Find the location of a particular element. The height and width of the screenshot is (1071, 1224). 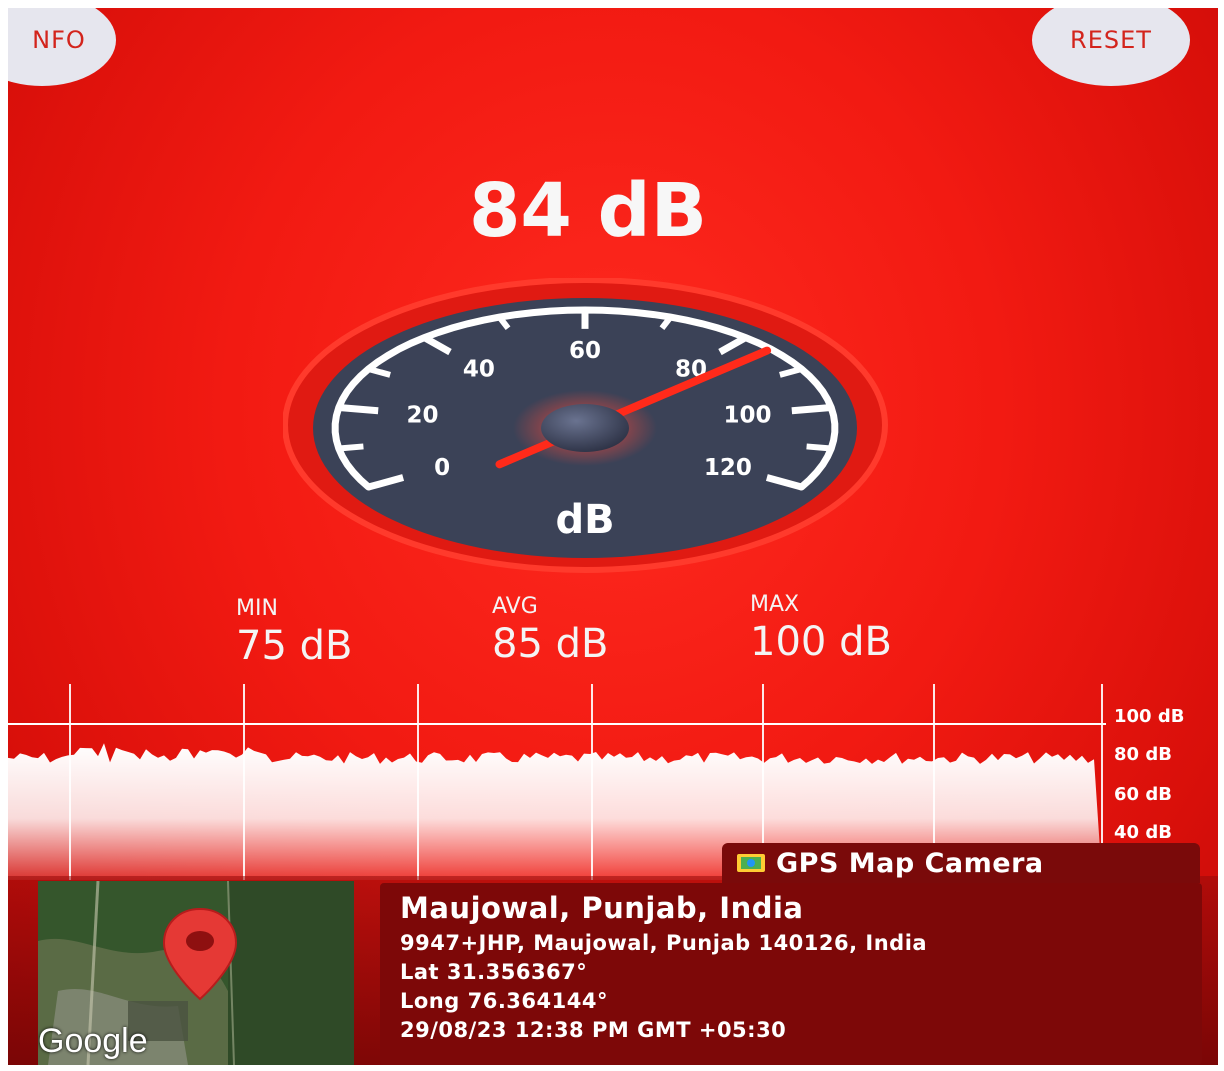

gauge-tick-label: 0 is located at coordinates (442, 468).